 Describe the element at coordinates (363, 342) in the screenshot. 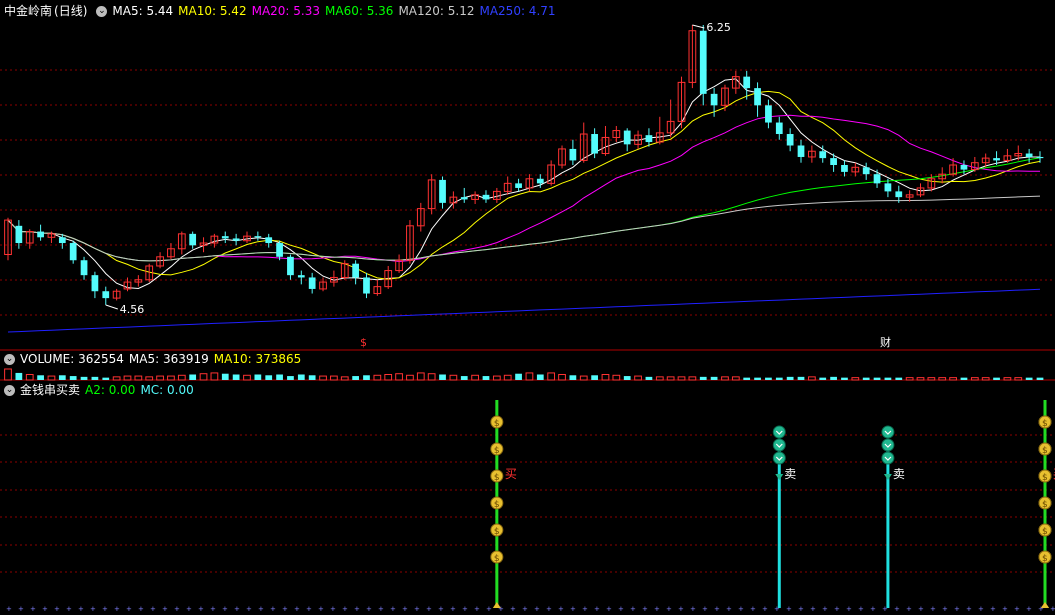

I see `dividend-marker: $` at that location.